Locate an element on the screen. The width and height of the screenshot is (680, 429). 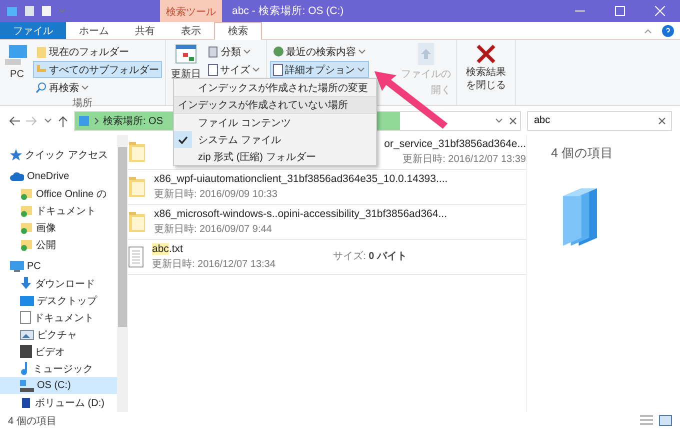
close-search-button: 検索結果を閉じる is located at coordinates (486, 74).